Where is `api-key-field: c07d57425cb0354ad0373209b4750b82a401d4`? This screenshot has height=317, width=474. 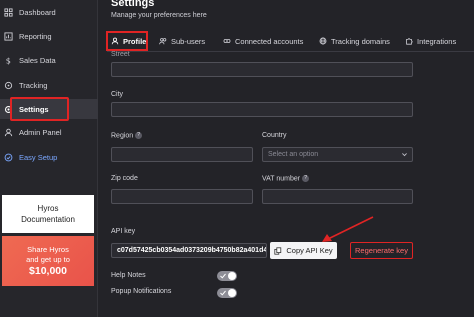
api-key-field: c07d57425cb0354ad0373209b4750b82a401d4 is located at coordinates (189, 250).